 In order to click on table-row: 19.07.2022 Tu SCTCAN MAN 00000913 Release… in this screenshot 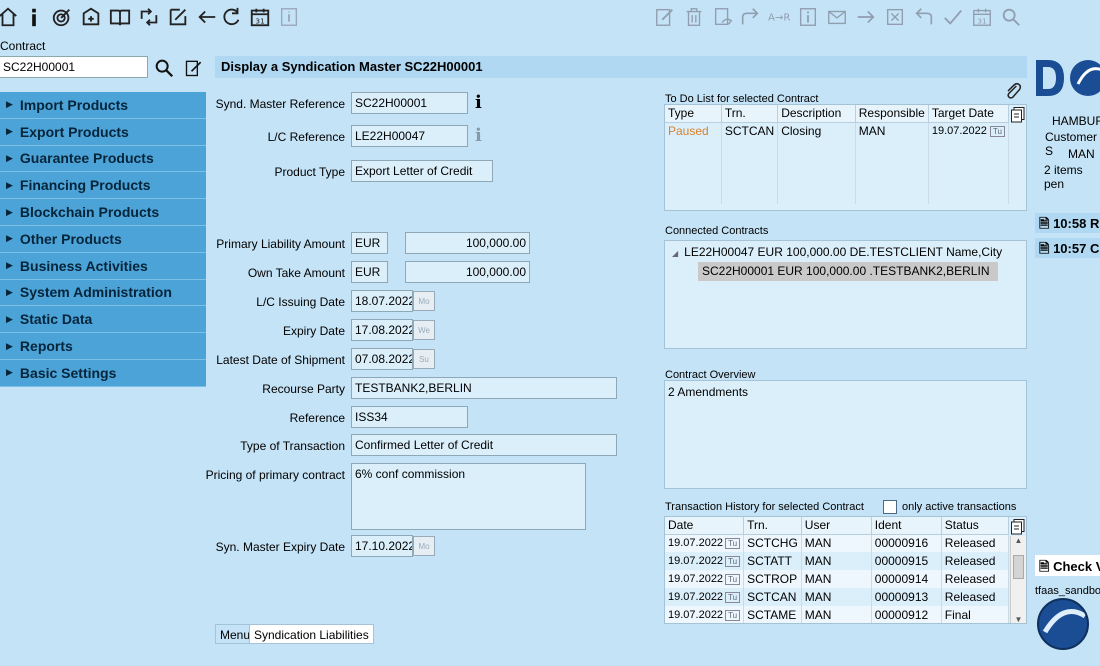, I will do `click(837, 597)`.